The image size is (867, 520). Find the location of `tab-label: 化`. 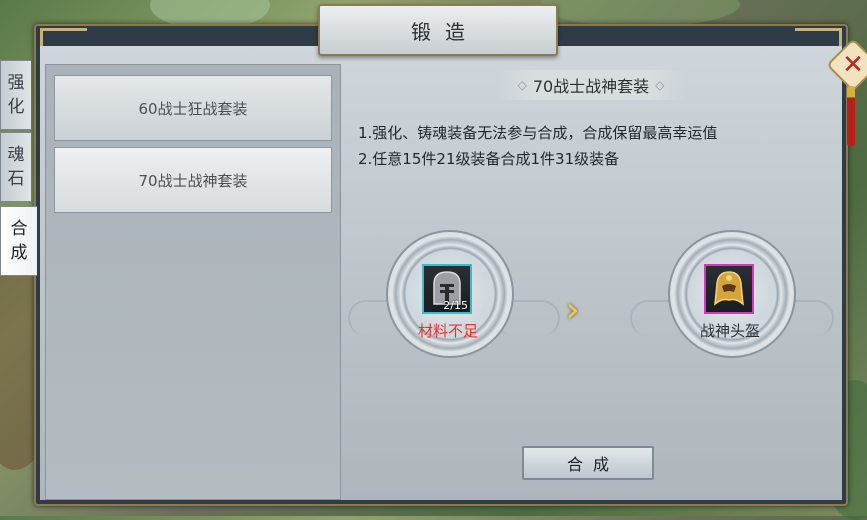

tab-label: 化 is located at coordinates (16, 107).